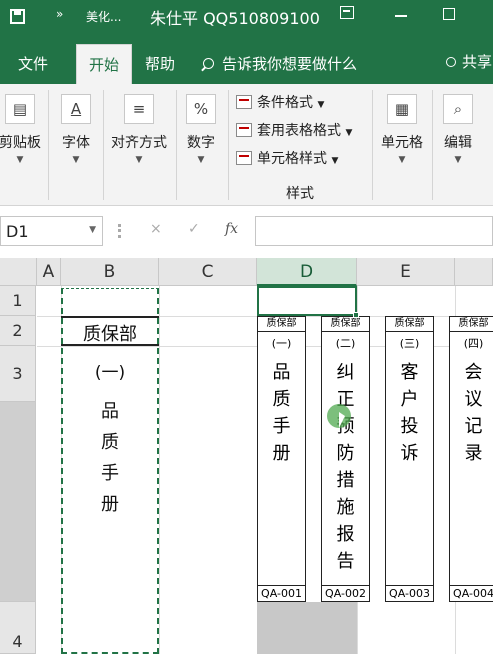 Image resolution: width=493 pixels, height=654 pixels. I want to click on maximize-icon, so click(449, 14).